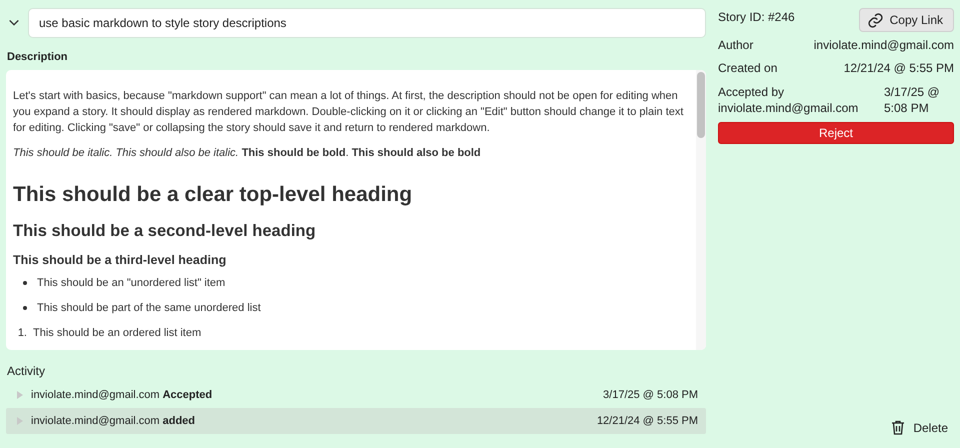 This screenshot has height=448, width=960. I want to click on field-label: Accepted by inviolate.mind@gmail.com, so click(788, 100).